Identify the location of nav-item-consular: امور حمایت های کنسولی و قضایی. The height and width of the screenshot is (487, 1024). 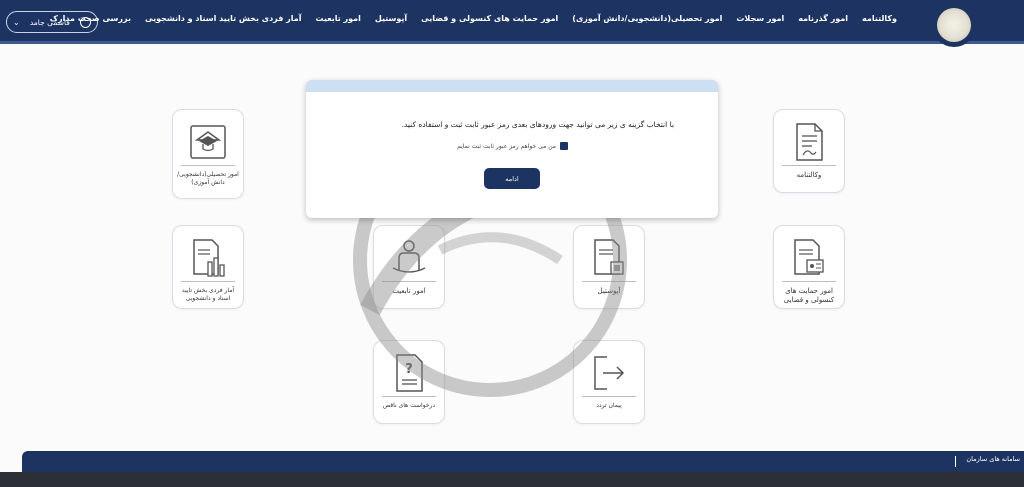
(489, 18).